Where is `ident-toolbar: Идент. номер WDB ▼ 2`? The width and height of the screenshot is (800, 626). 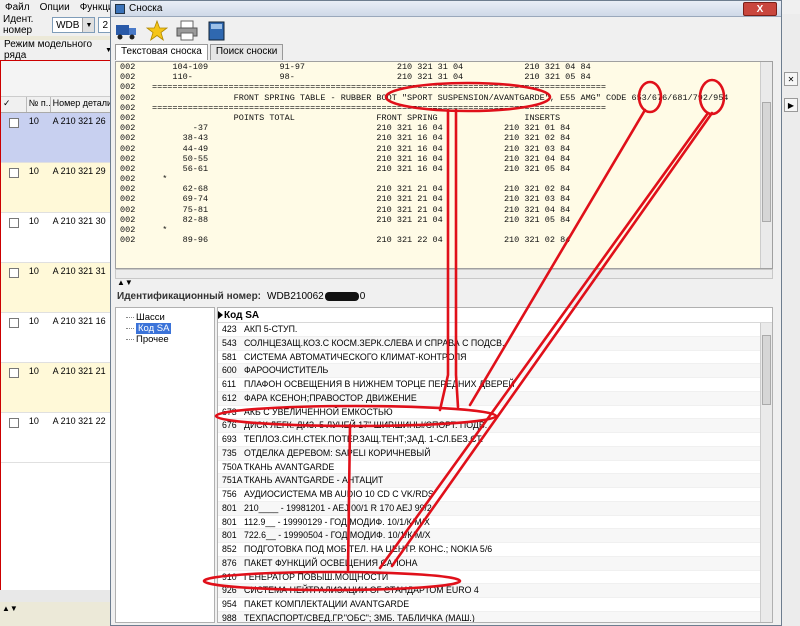
ident-toolbar: Идент. номер WDB ▼ 2 is located at coordinates (56, 25).